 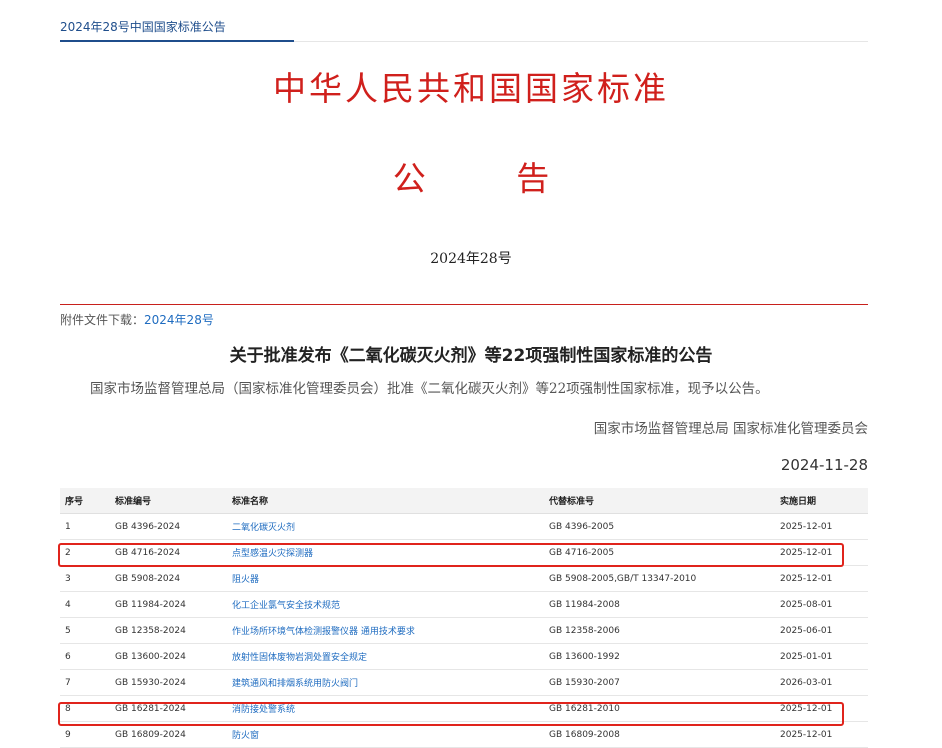 I want to click on cell-replaced: GB 15930-2007, so click(x=659, y=682).